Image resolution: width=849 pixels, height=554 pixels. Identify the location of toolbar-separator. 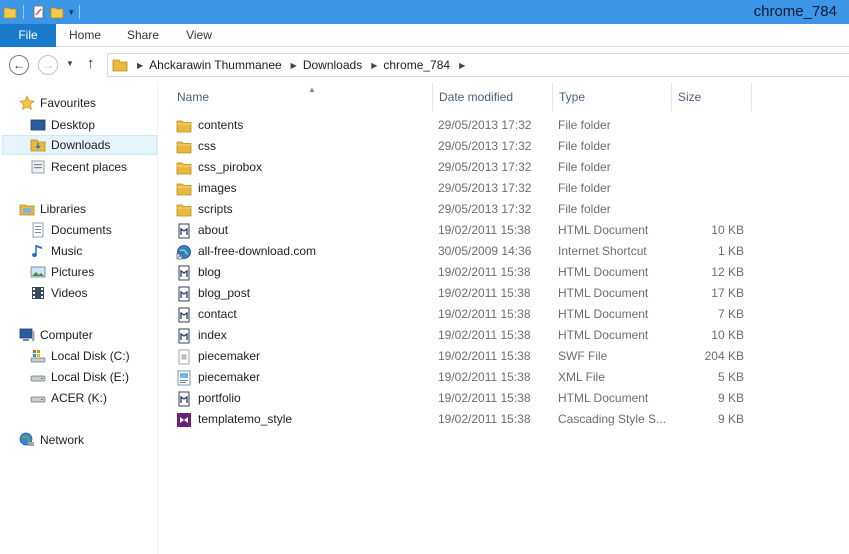
(23, 12).